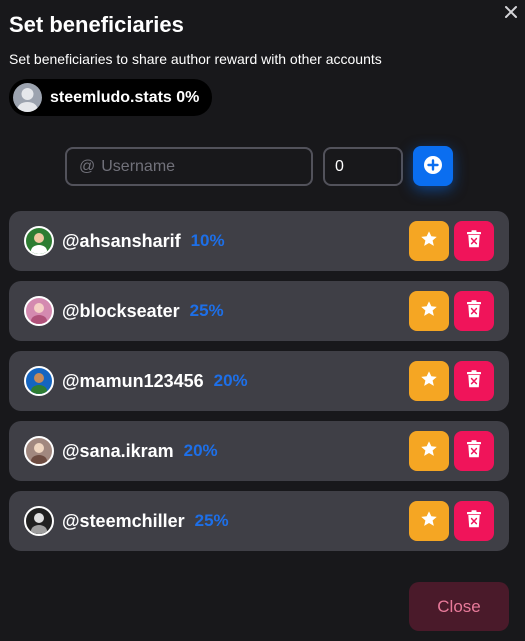 The width and height of the screenshot is (525, 641). What do you see at coordinates (459, 606) in the screenshot?
I see `close-button: Close` at bounding box center [459, 606].